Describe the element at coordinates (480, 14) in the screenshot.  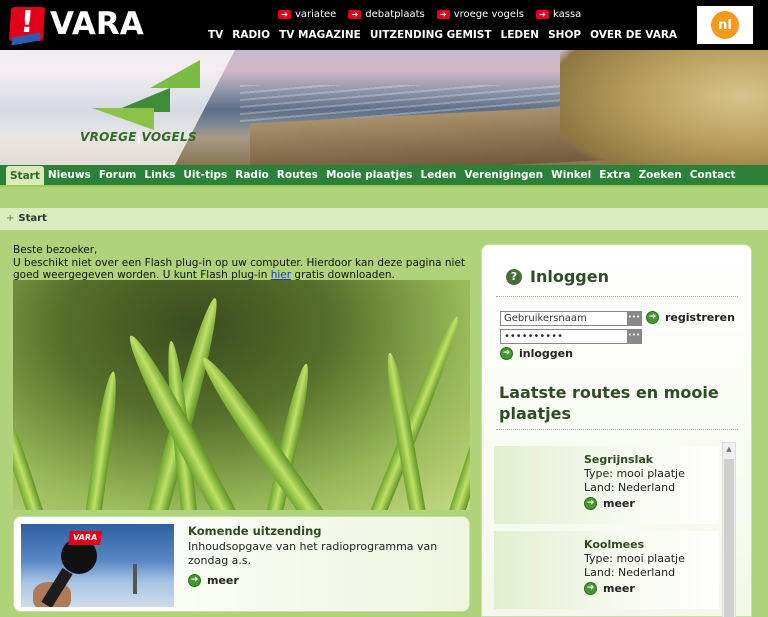
I see `quick-link-vroege-vogels: ➔ vroege vogels` at that location.